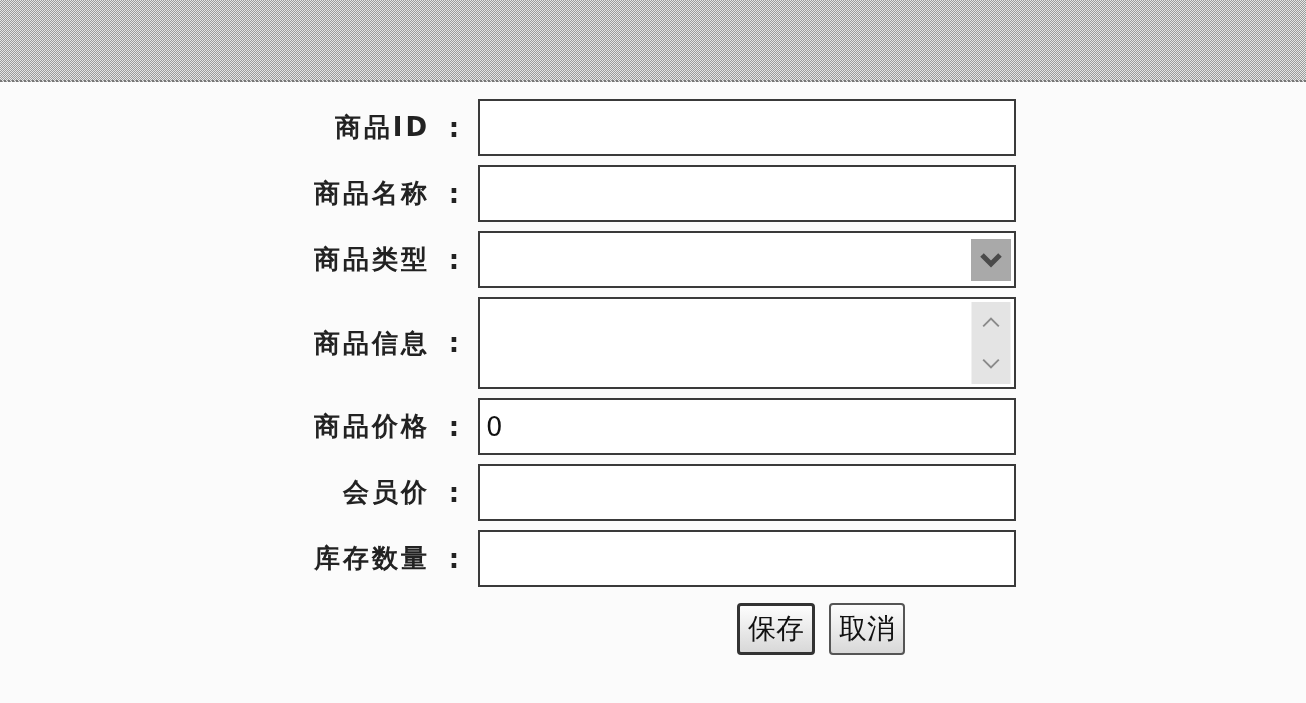 The width and height of the screenshot is (1306, 703). I want to click on field-label: 商品ID, so click(382, 127).